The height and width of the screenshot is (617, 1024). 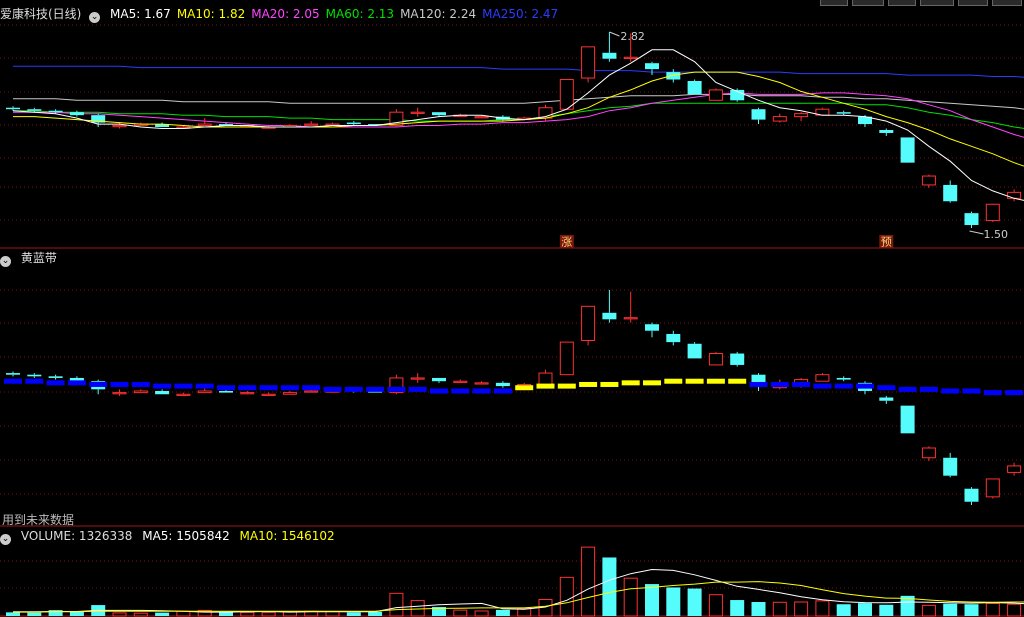 I want to click on ma-legend-item: MA120: 2.24, so click(x=438, y=14).